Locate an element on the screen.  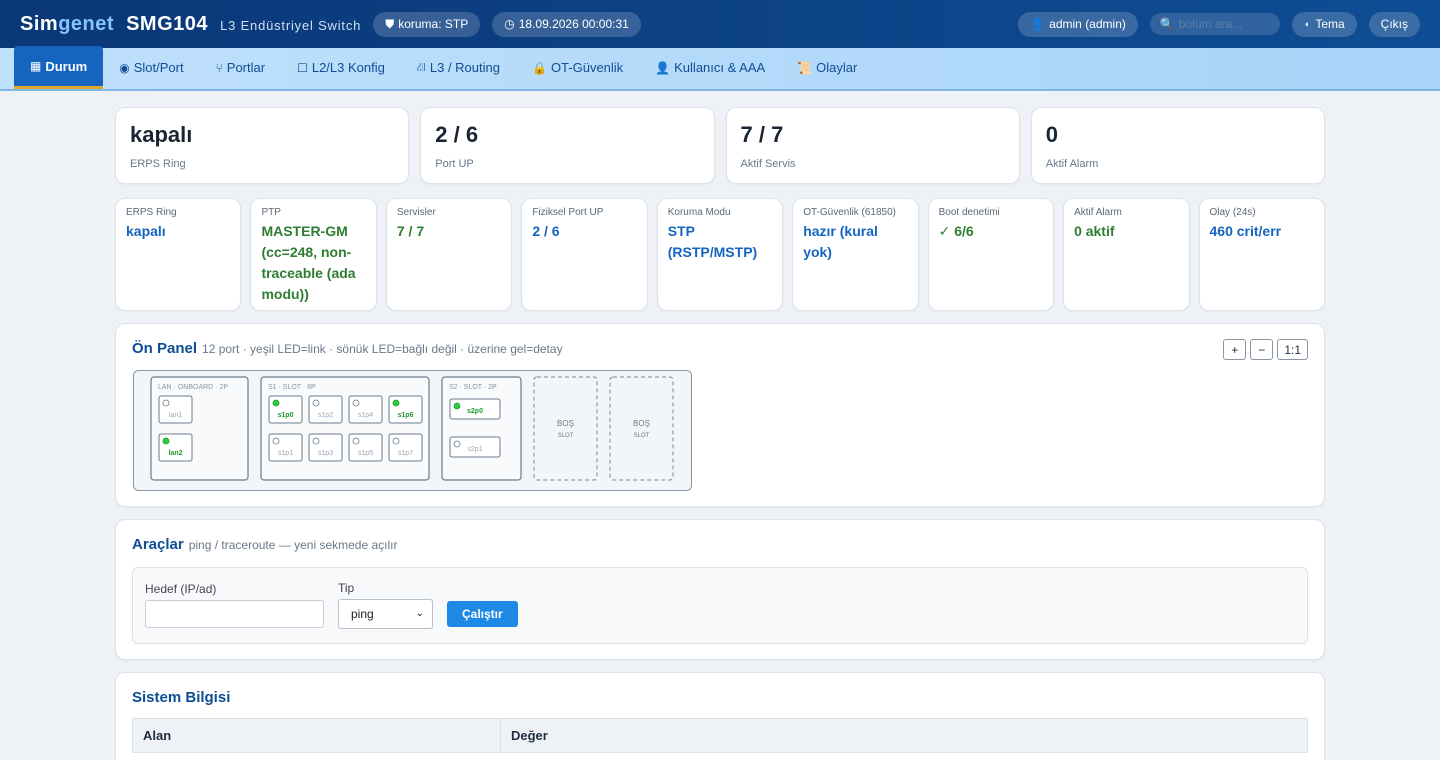
type-label: Tip is located at coordinates (346, 588).